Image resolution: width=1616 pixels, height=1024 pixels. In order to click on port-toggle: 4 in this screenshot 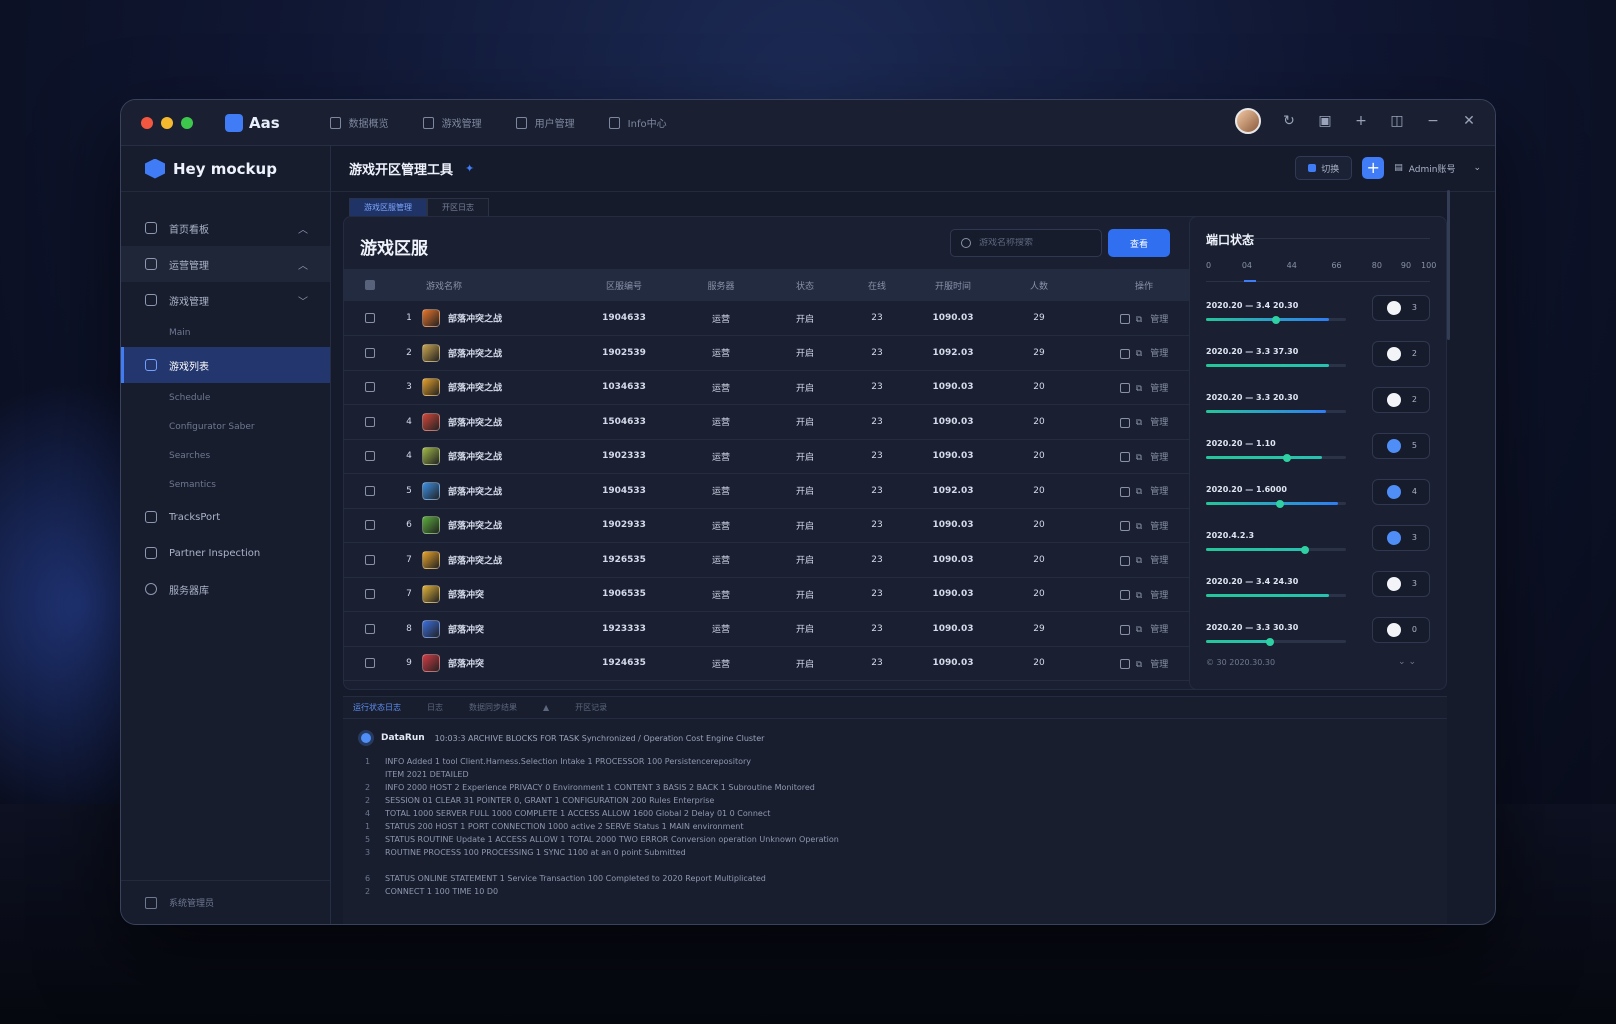, I will do `click(1401, 492)`.